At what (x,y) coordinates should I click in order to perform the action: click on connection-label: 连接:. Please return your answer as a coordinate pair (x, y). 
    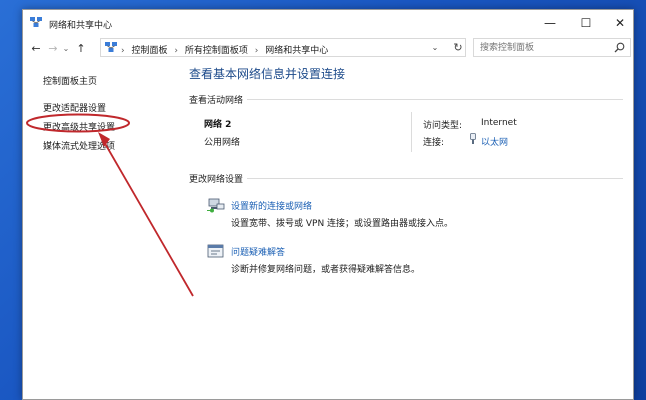
    Looking at the image, I should click on (434, 143).